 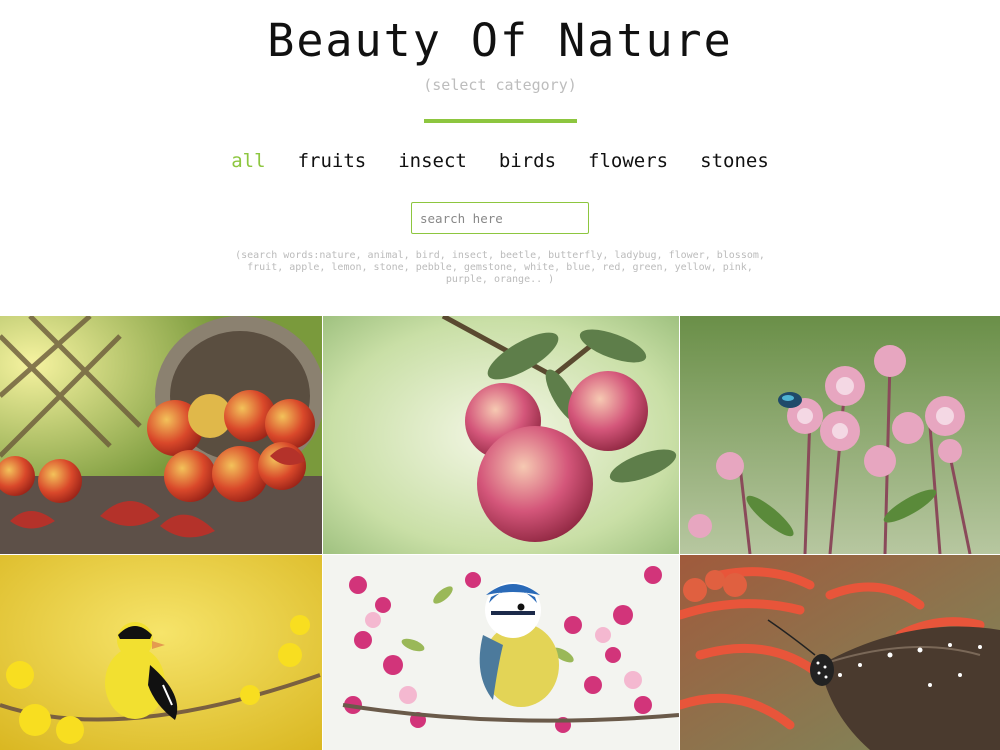 What do you see at coordinates (432, 161) in the screenshot?
I see `tab-insect: insect` at bounding box center [432, 161].